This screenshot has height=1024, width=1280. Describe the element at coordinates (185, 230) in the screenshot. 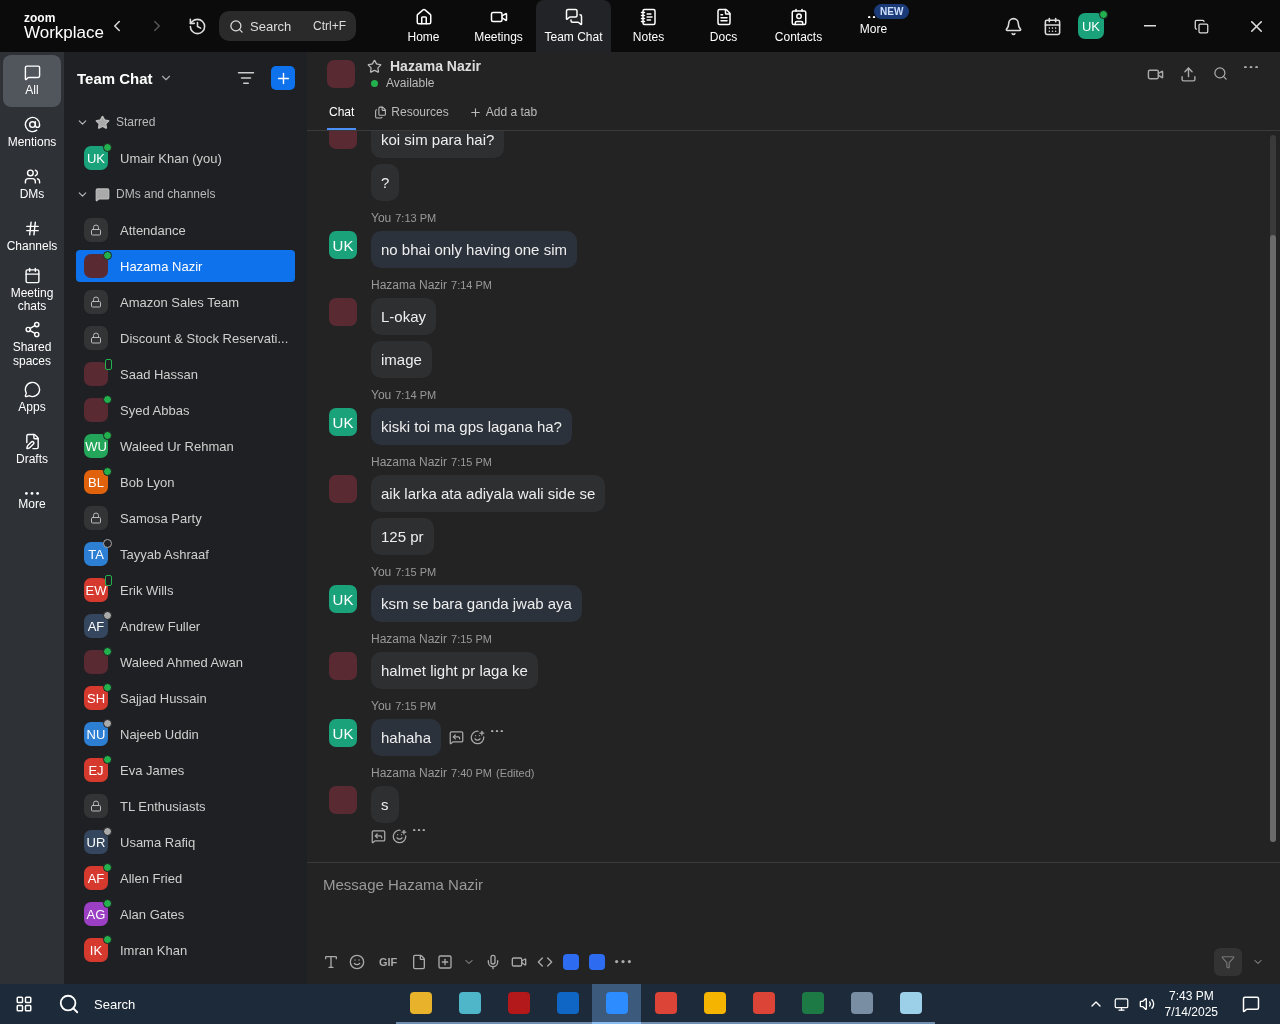

I see `conversation-item: Attendance` at that location.